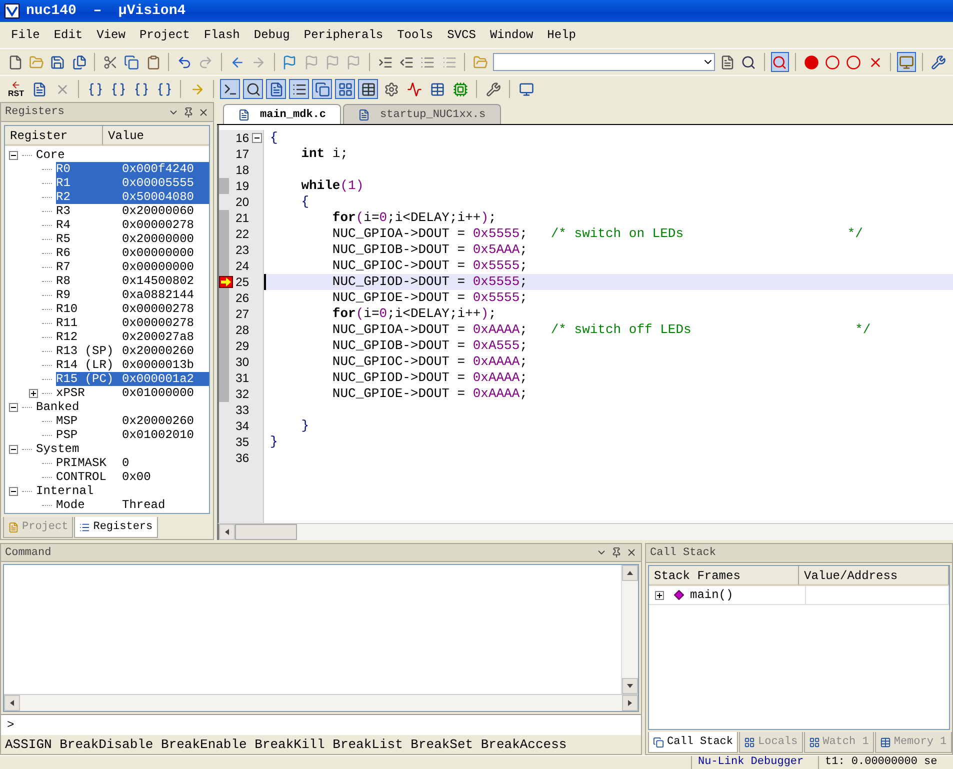 The width and height of the screenshot is (953, 769). I want to click on register-row: R8 0x14500802, so click(132, 281).